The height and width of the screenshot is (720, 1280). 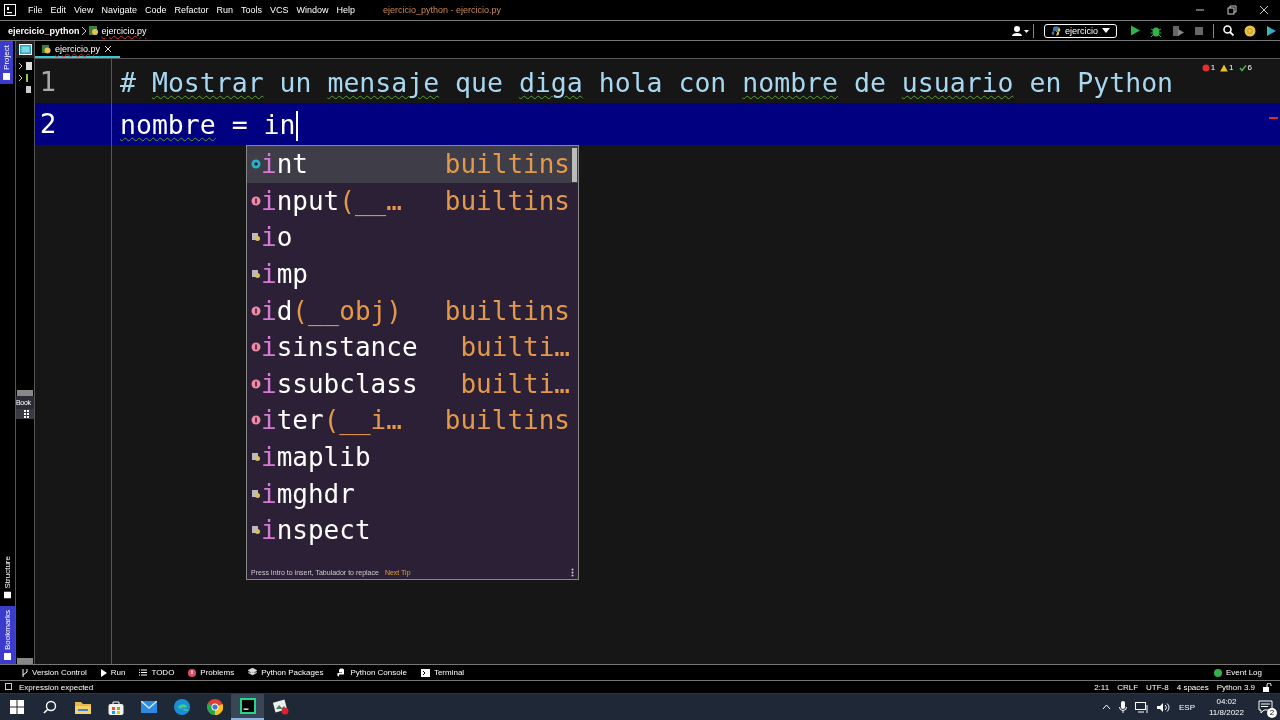 I want to click on menu-item: Code, so click(x=155, y=10).